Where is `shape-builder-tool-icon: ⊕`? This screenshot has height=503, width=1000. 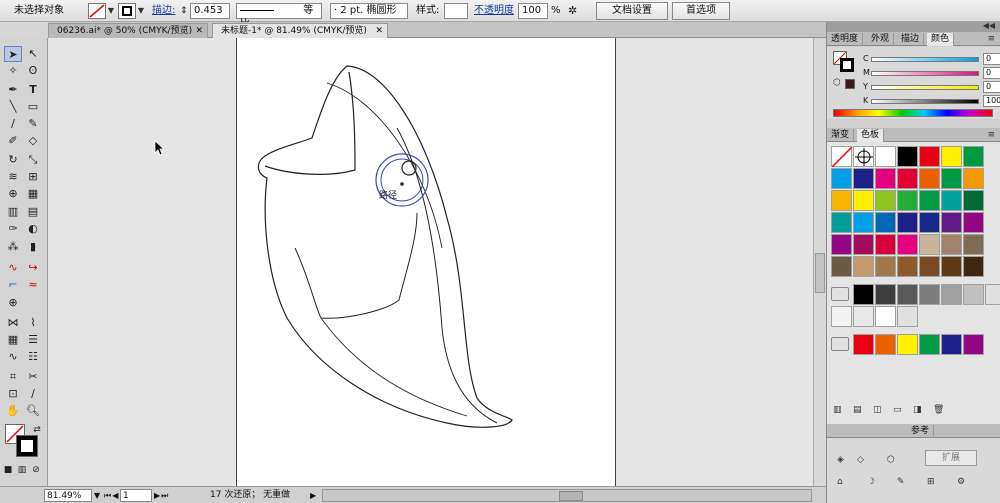 shape-builder-tool-icon: ⊕ is located at coordinates (13, 194).